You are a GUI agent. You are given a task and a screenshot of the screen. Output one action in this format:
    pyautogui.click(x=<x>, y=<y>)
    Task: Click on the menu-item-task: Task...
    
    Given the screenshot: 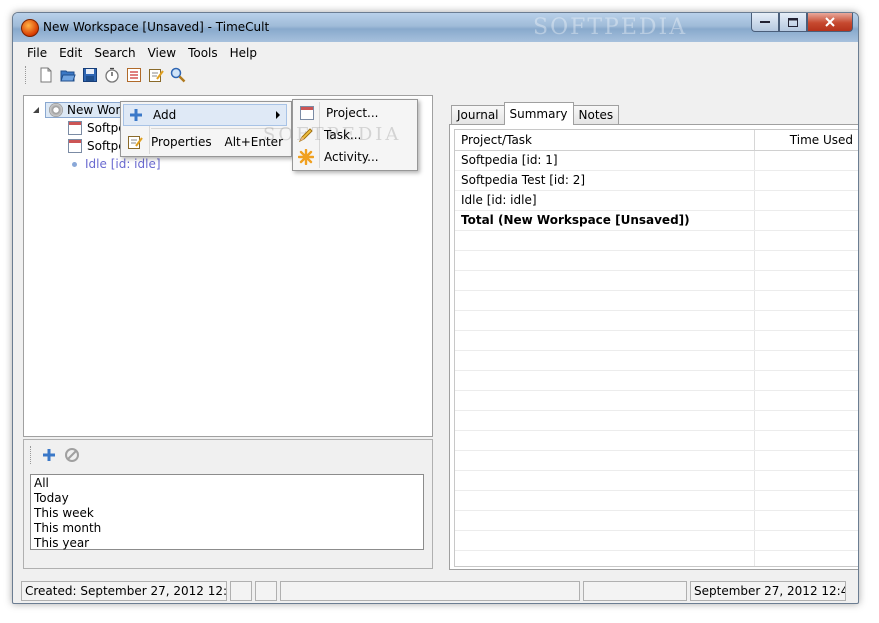 What is the action you would take?
    pyautogui.click(x=354, y=135)
    